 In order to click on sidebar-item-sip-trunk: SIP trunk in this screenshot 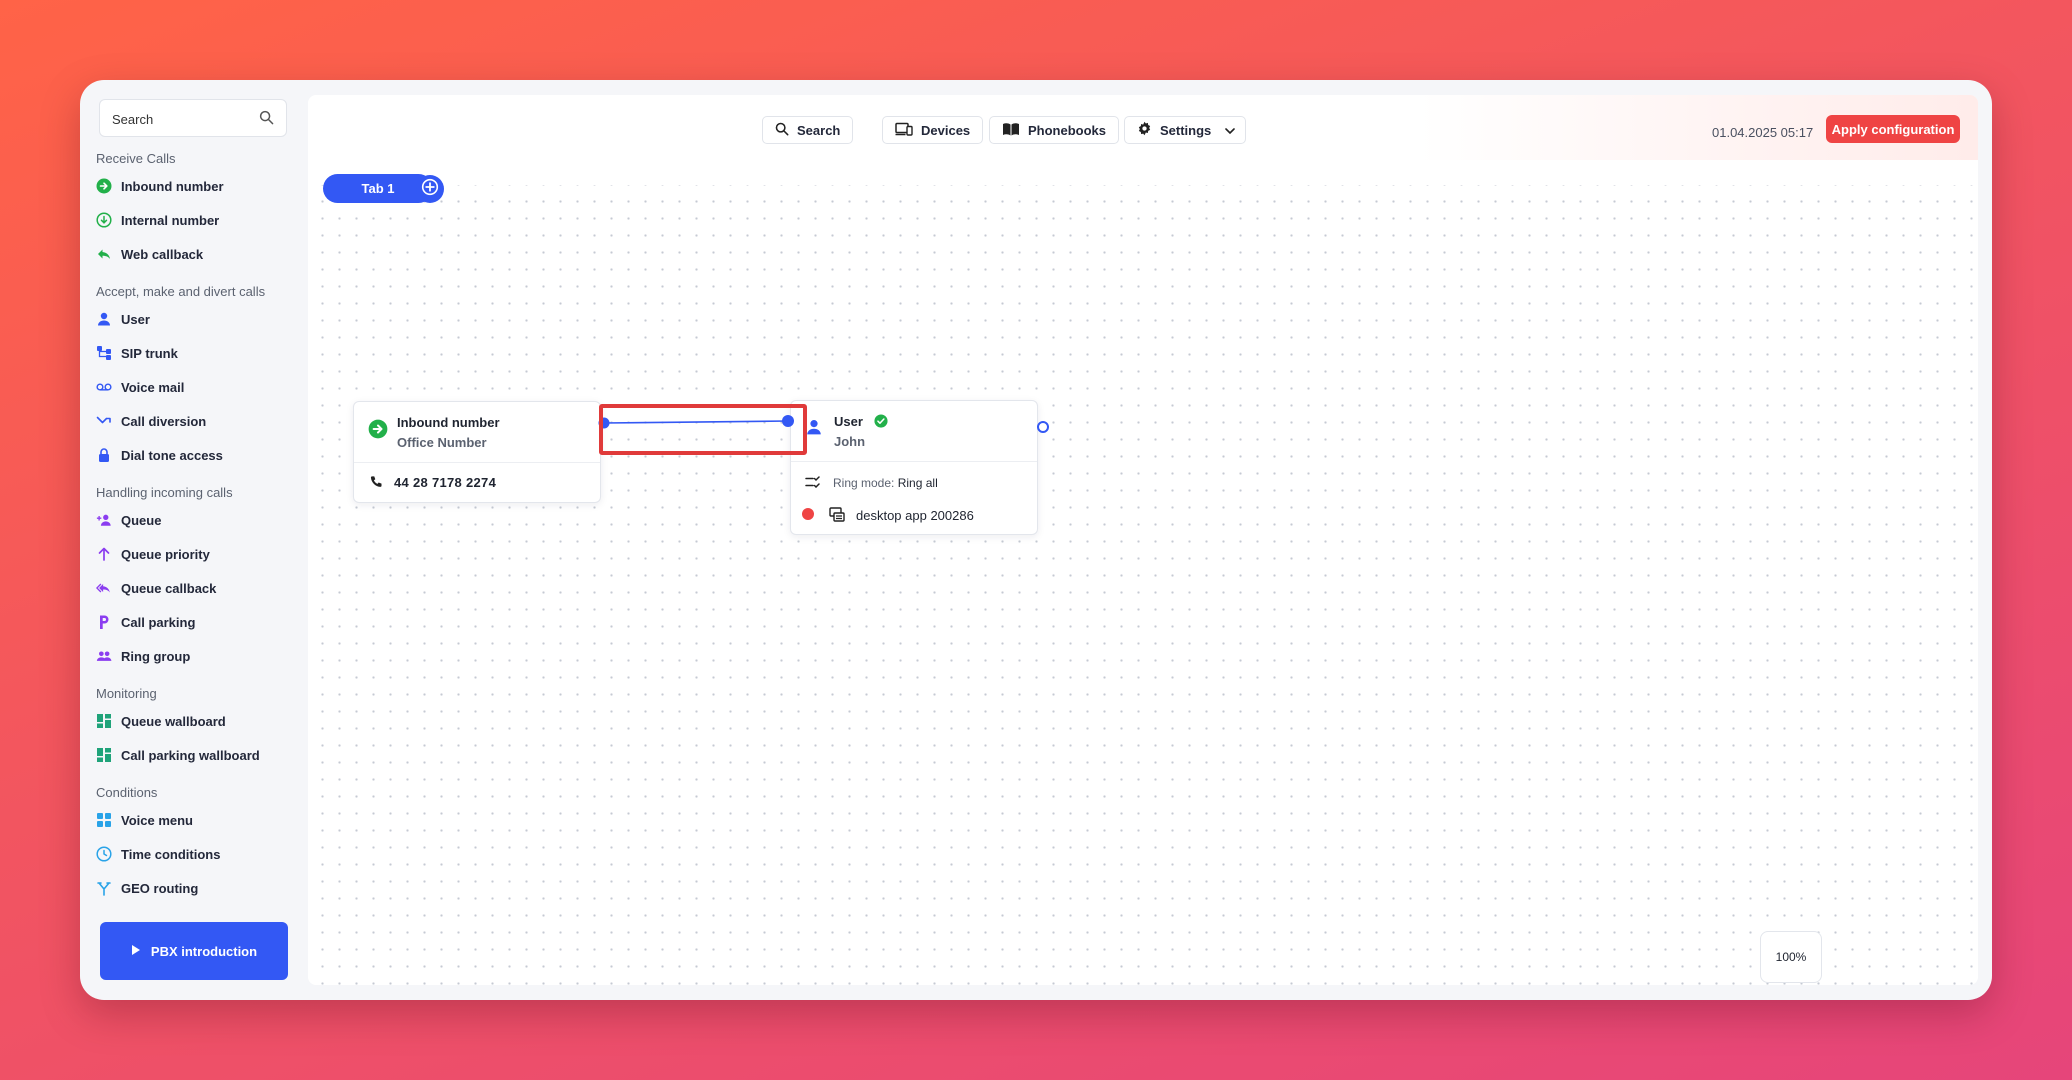, I will do `click(196, 353)`.